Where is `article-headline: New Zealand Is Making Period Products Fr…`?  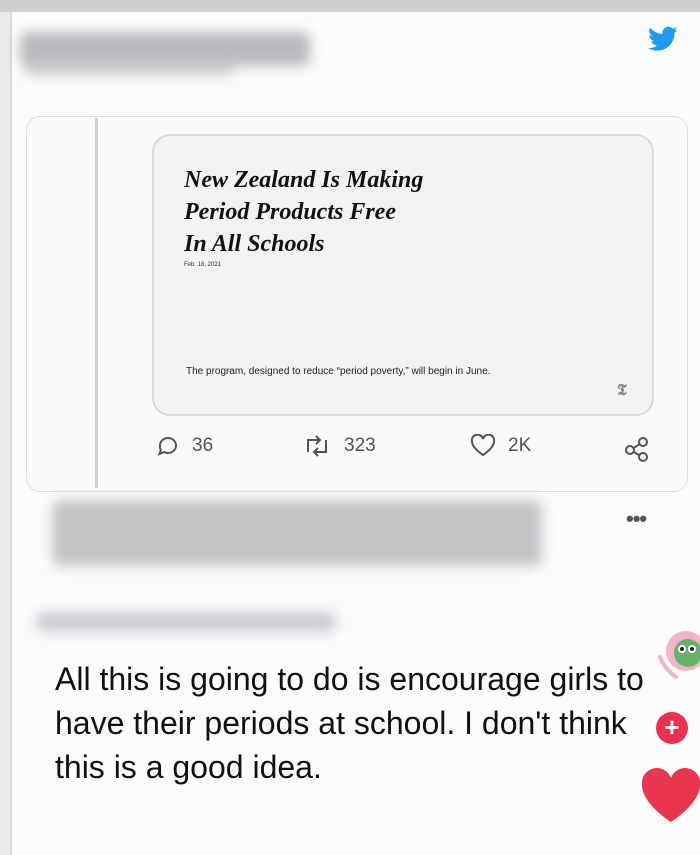
article-headline: New Zealand Is Making Period Products Fr… is located at coordinates (304, 212).